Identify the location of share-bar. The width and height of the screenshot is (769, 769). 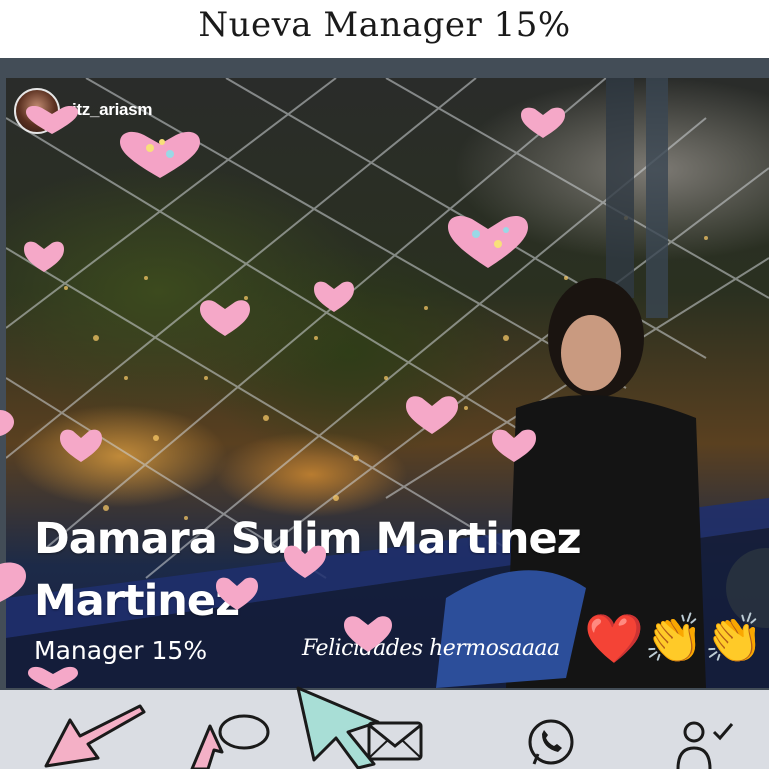
(384, 727).